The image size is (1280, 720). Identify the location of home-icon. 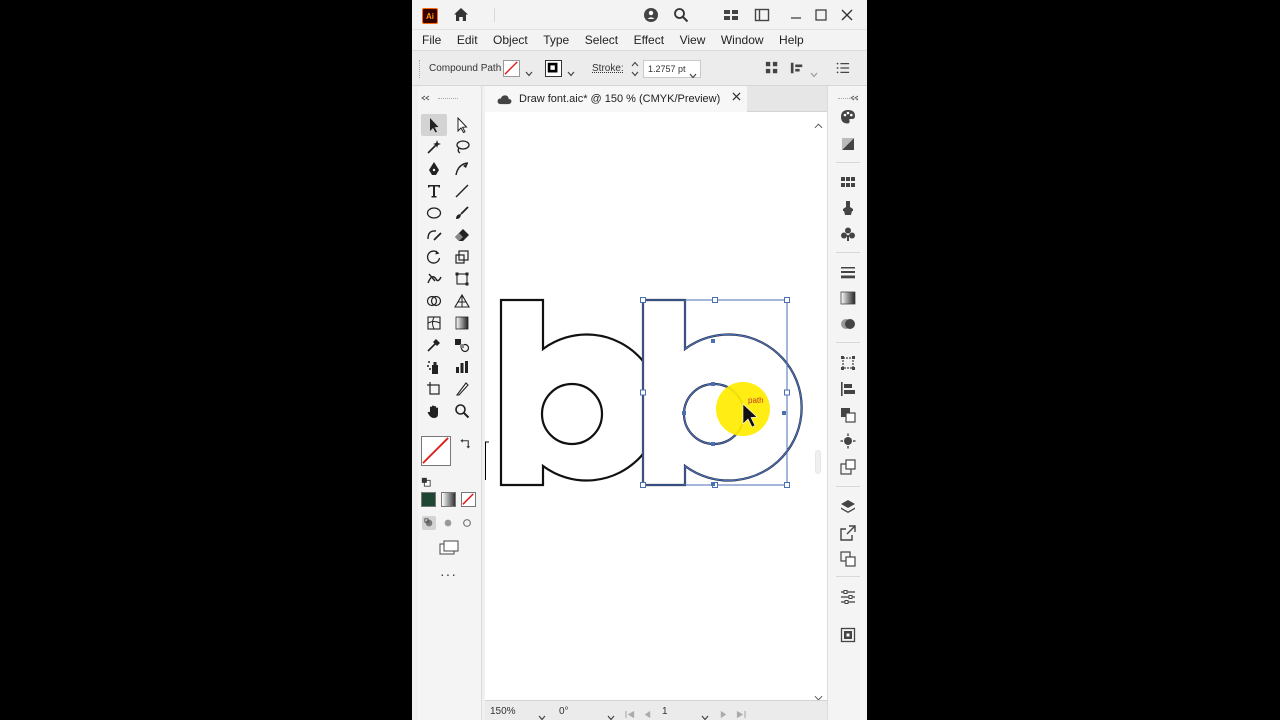
(461, 15).